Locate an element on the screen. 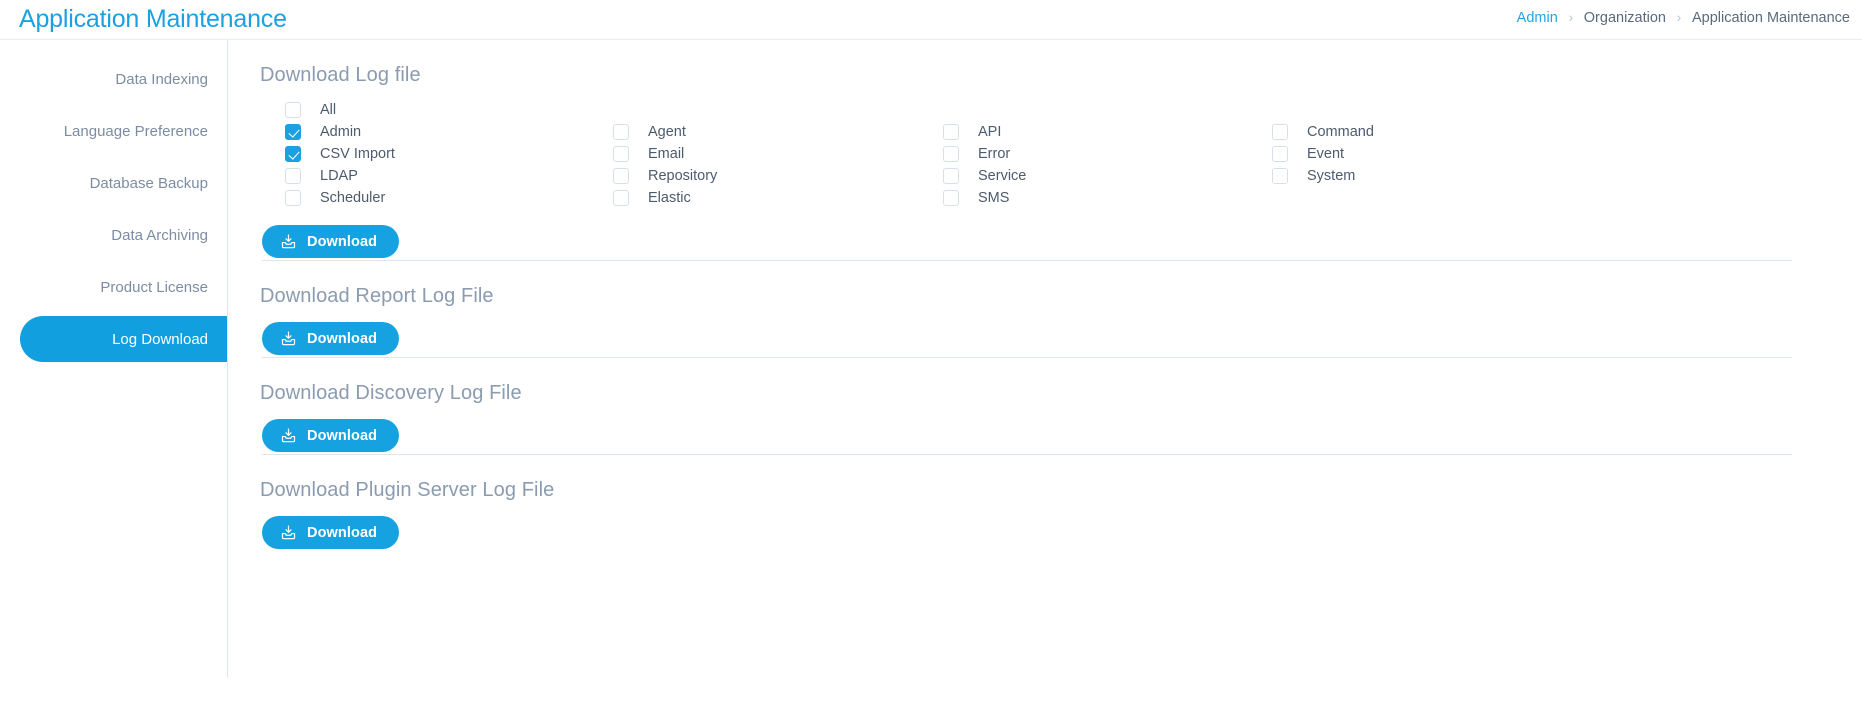 This screenshot has height=715, width=1862. checkbox-row-elastic: Elastic is located at coordinates (665, 198).